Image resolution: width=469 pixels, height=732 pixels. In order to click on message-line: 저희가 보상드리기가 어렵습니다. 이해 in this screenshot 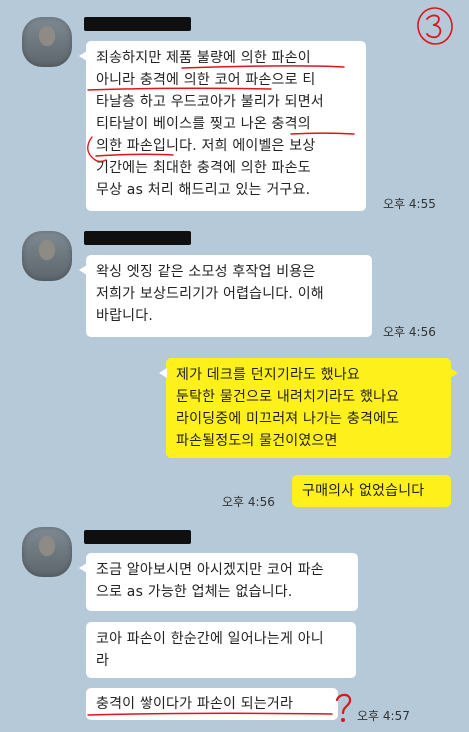, I will do `click(210, 294)`.